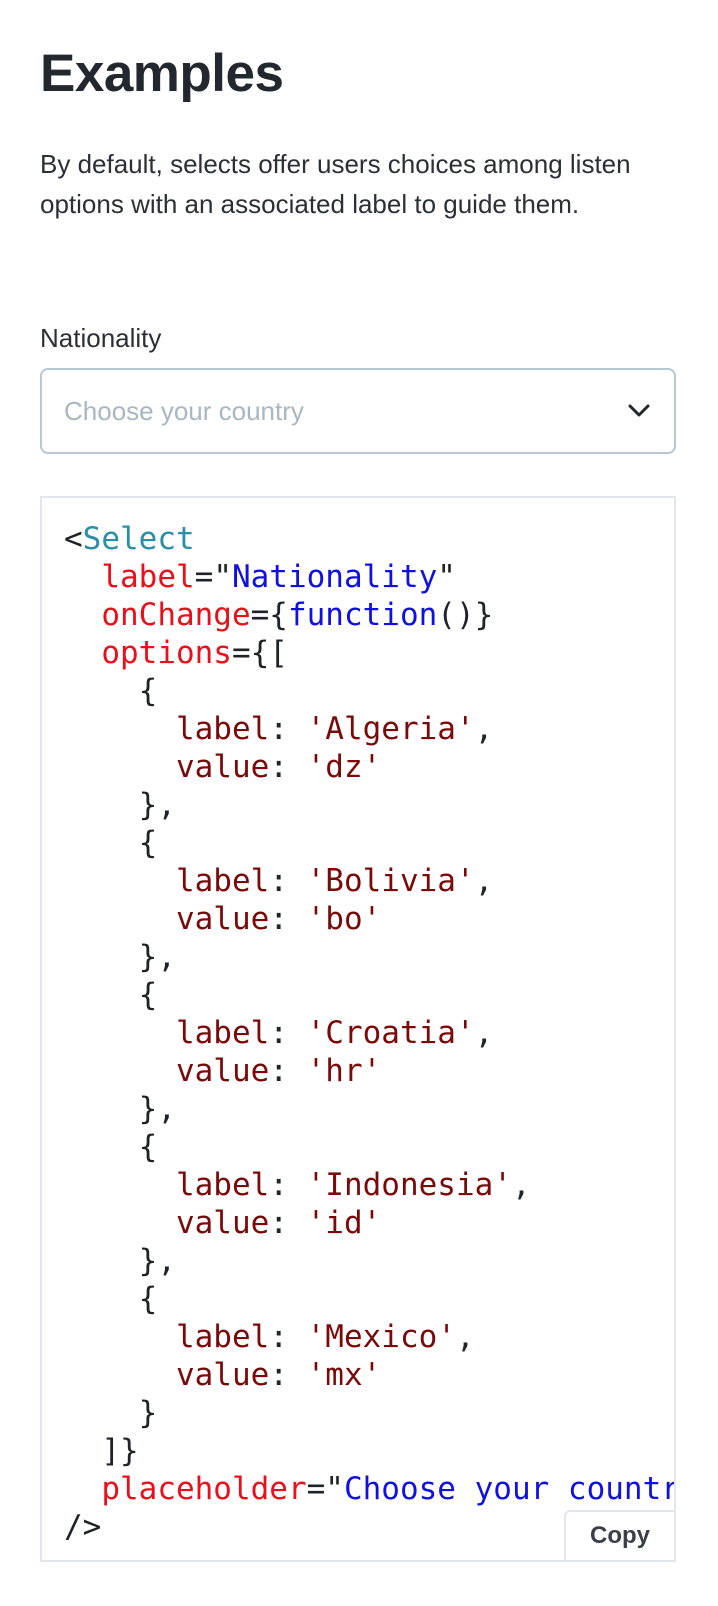 The height and width of the screenshot is (1606, 718). What do you see at coordinates (619, 1535) in the screenshot?
I see `copy-button: Copy` at bounding box center [619, 1535].